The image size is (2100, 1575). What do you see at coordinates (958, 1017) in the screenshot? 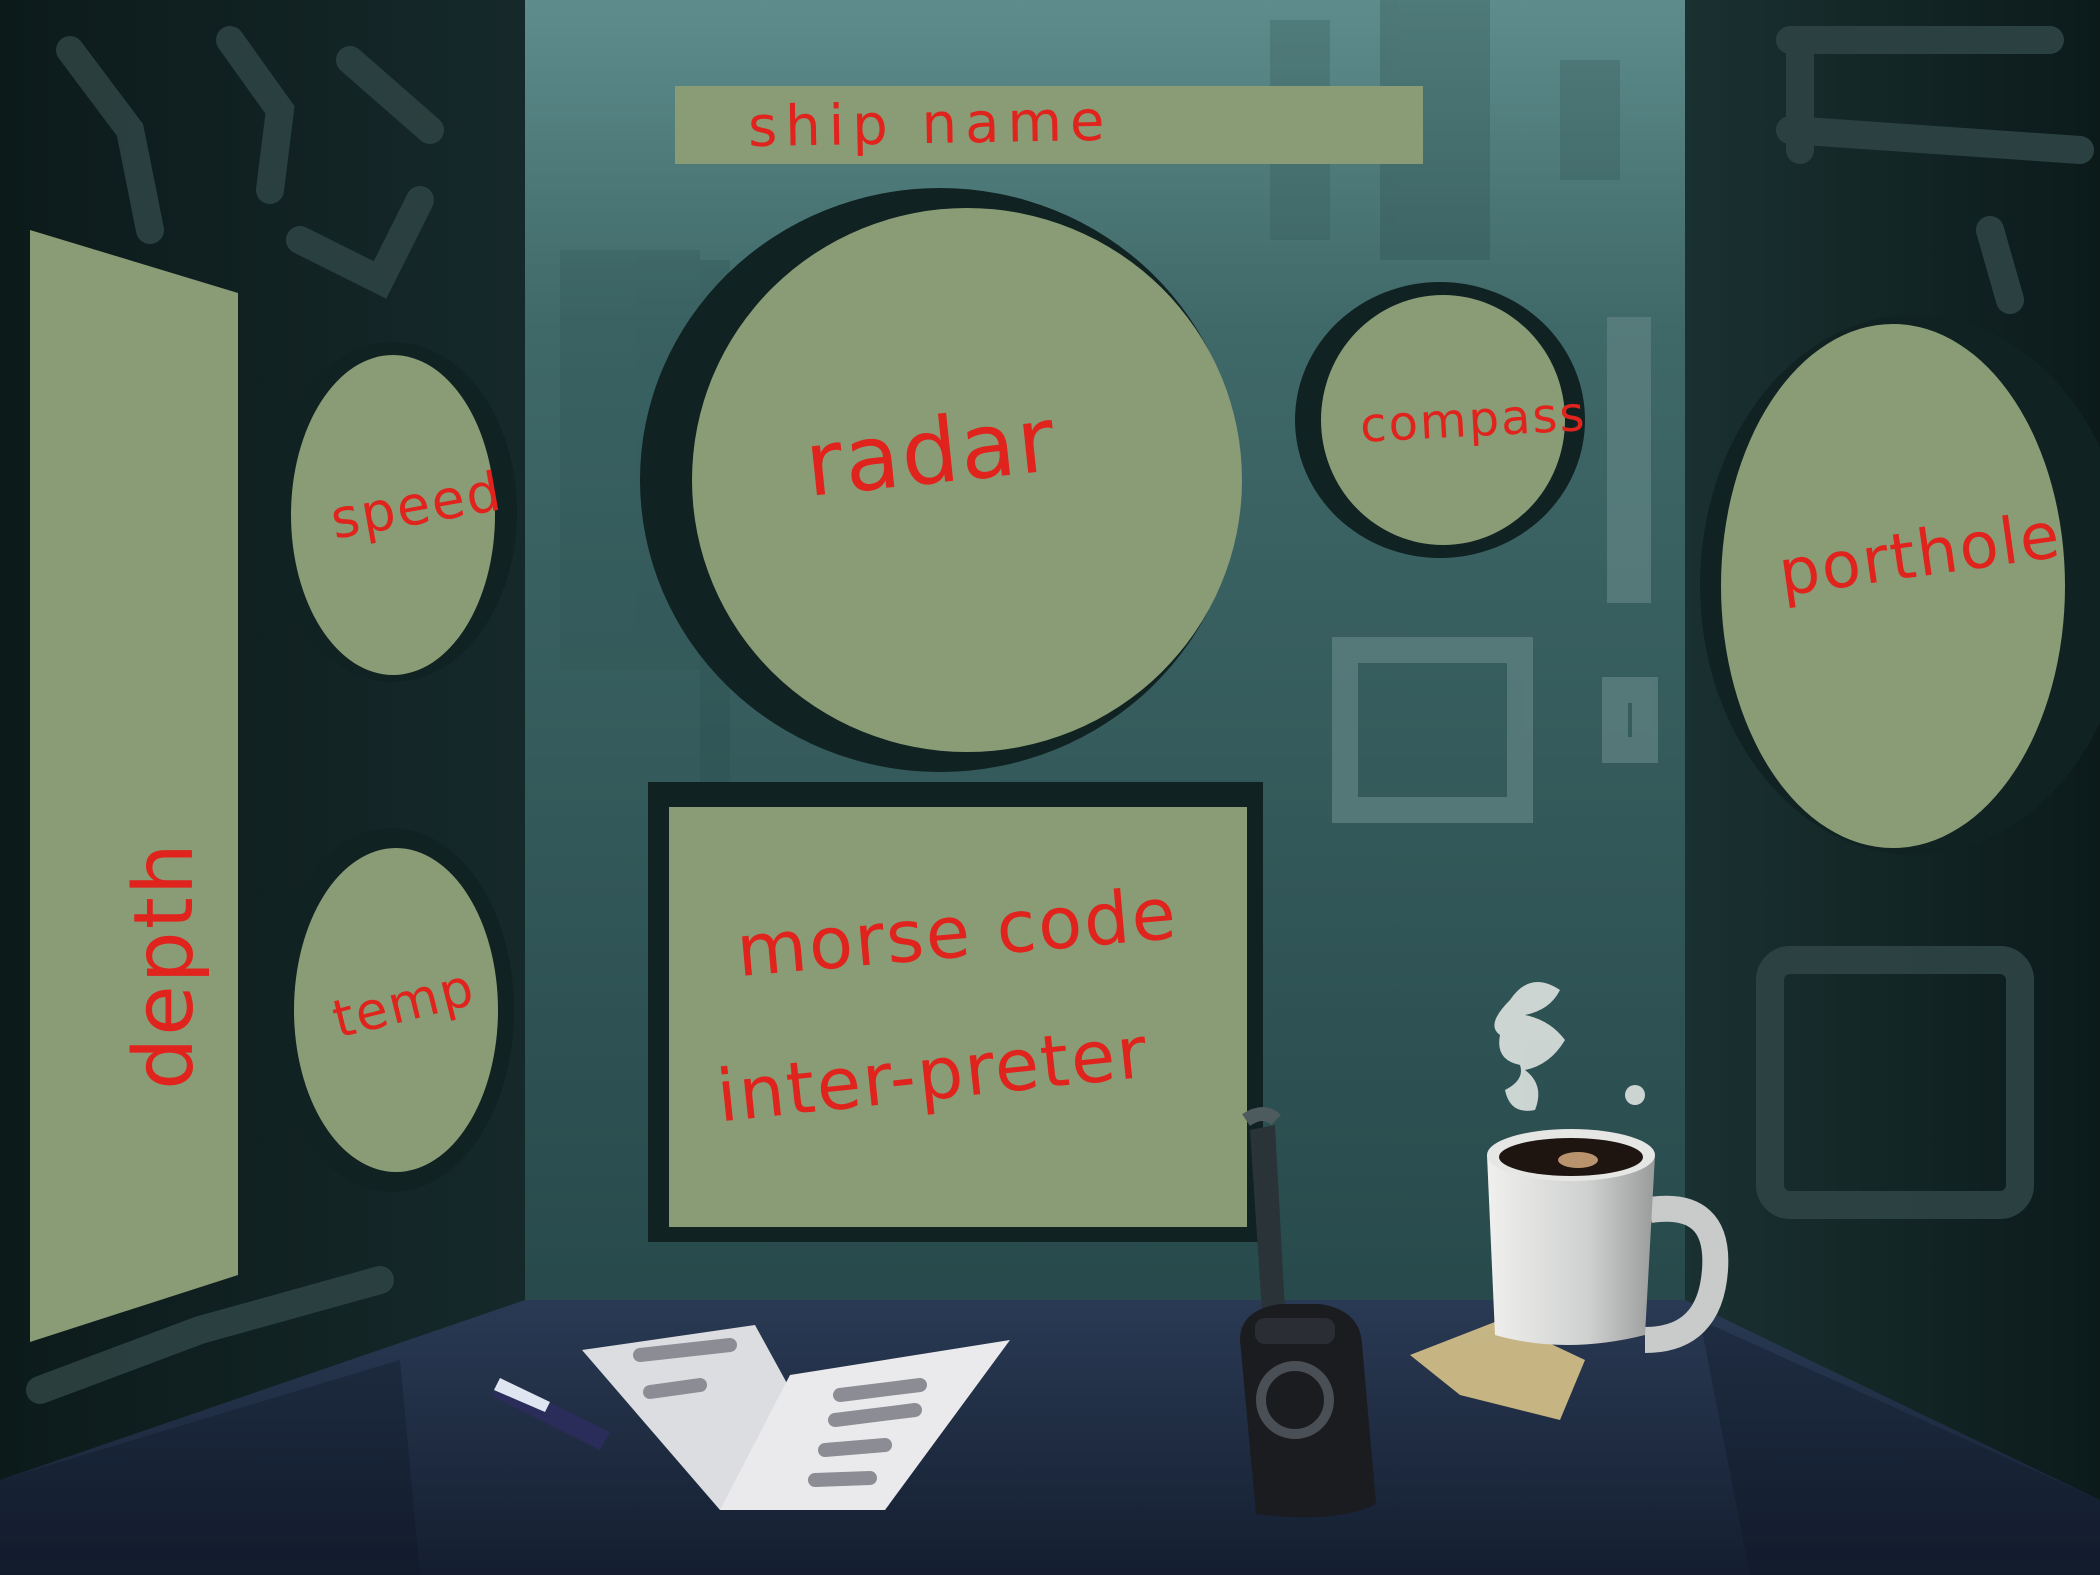
I see `morse-code-interpreter-panel` at bounding box center [958, 1017].